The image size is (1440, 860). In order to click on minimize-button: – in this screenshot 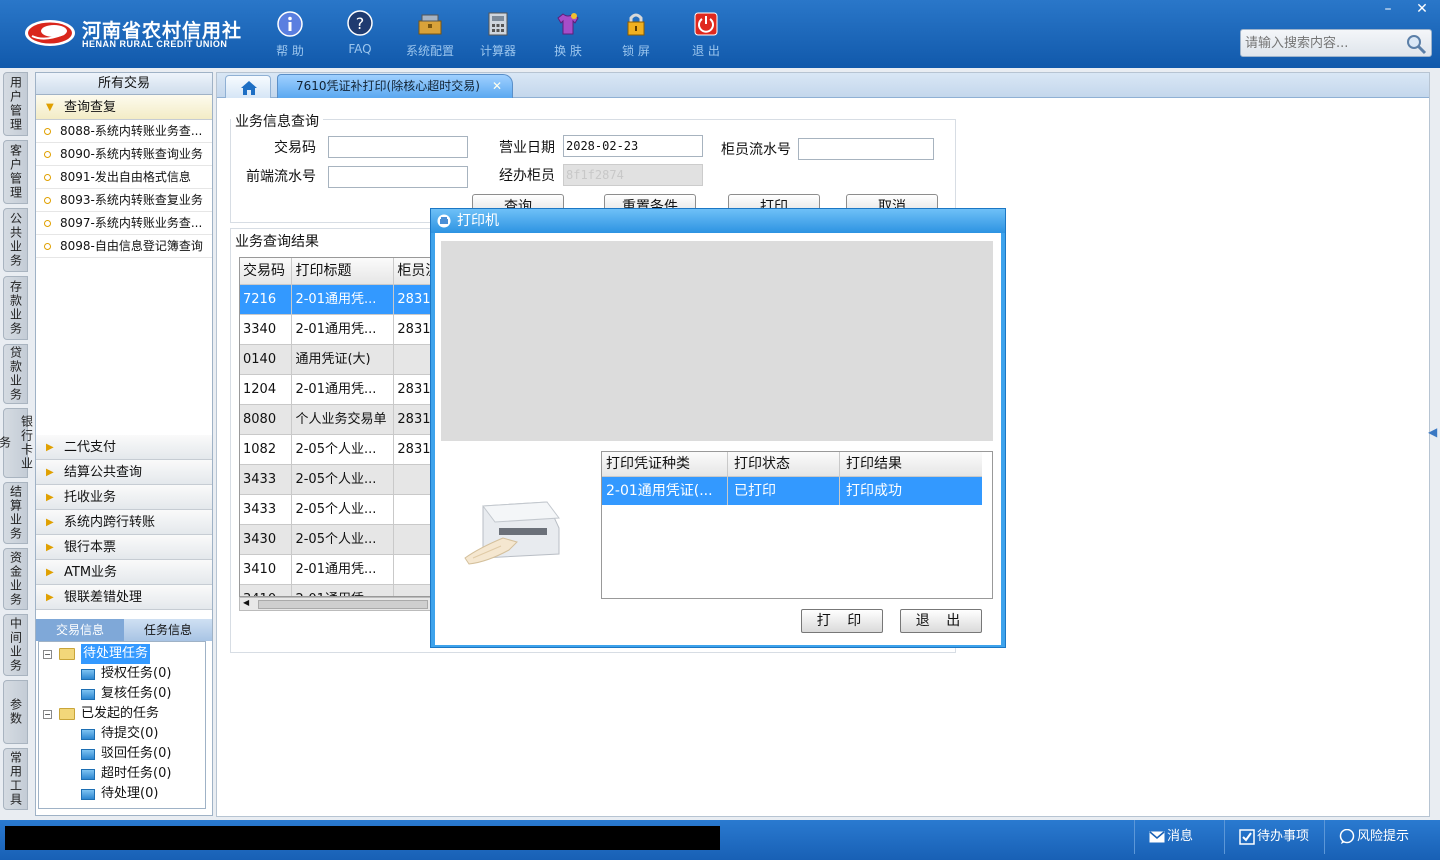, I will do `click(1388, 9)`.